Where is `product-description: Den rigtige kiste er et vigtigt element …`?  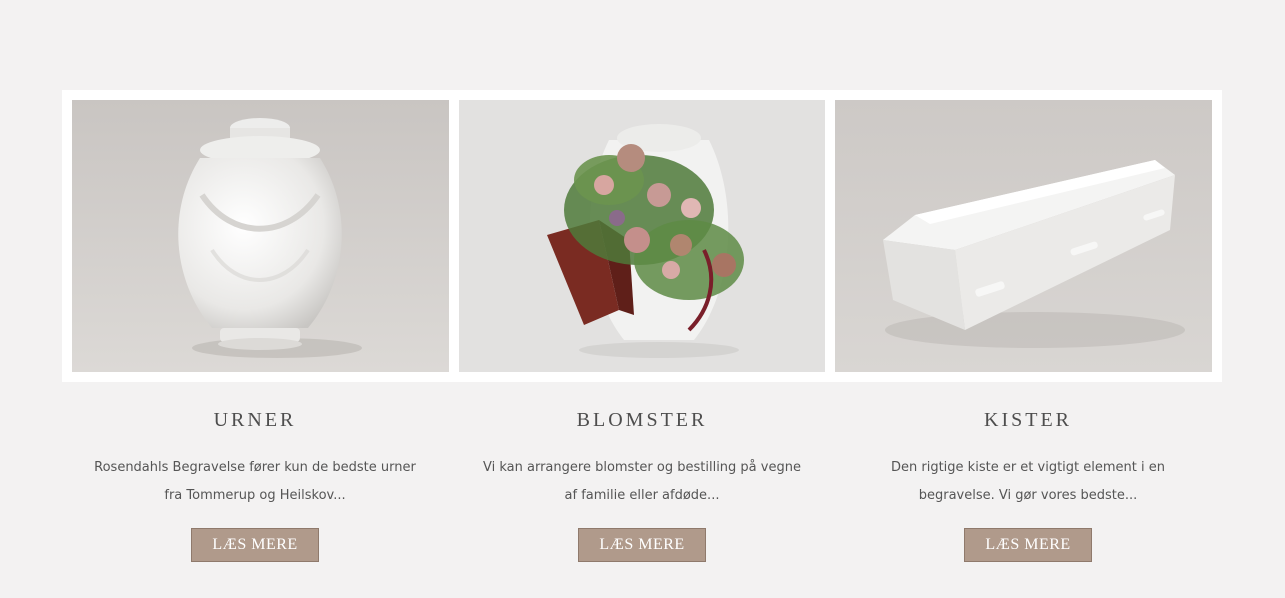 product-description: Den rigtige kiste er et vigtigt element … is located at coordinates (1028, 482).